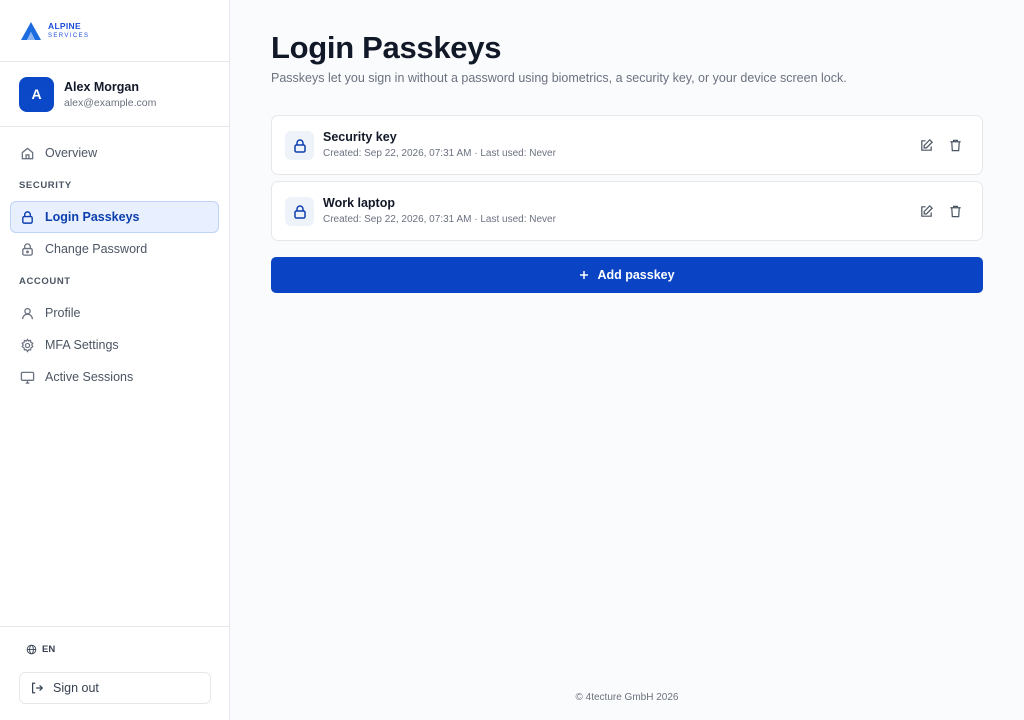 The height and width of the screenshot is (720, 1024). I want to click on gear-icon, so click(27, 345).